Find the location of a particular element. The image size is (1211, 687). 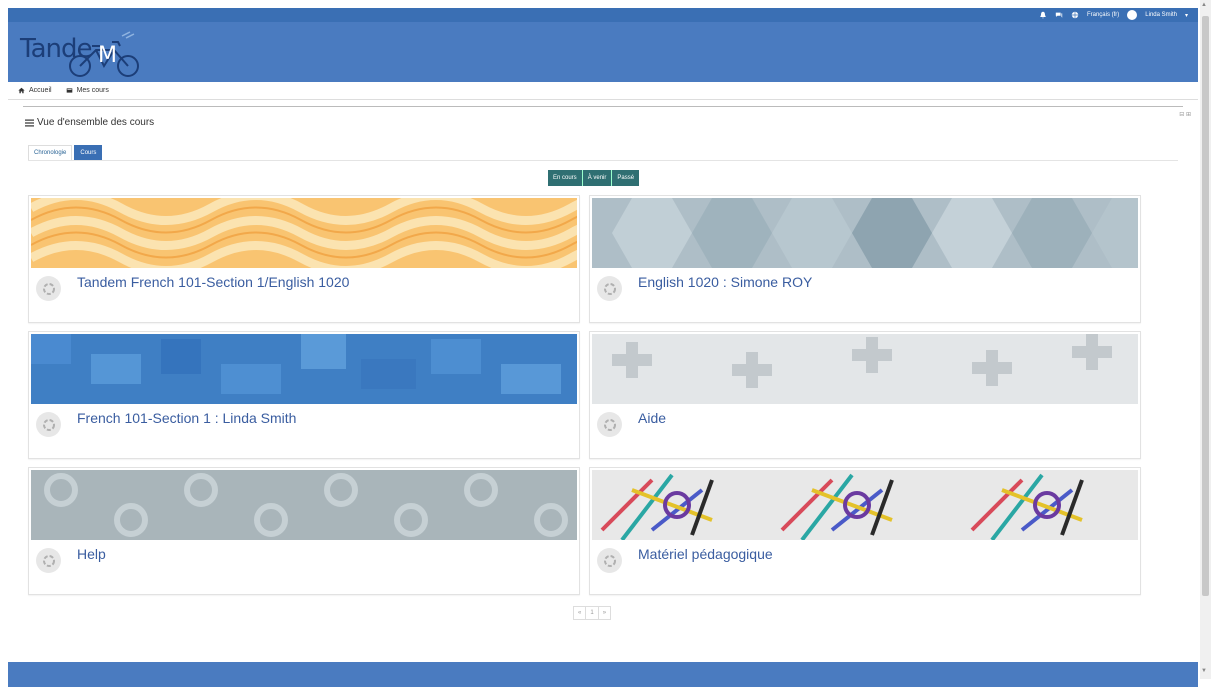

course-title: English 1020 : Simone ROY is located at coordinates (725, 282).